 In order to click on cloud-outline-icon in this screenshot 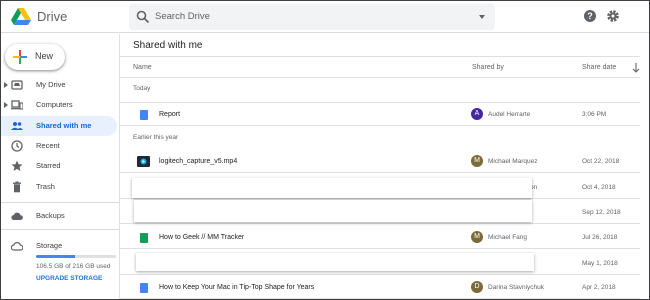, I will do `click(17, 246)`.